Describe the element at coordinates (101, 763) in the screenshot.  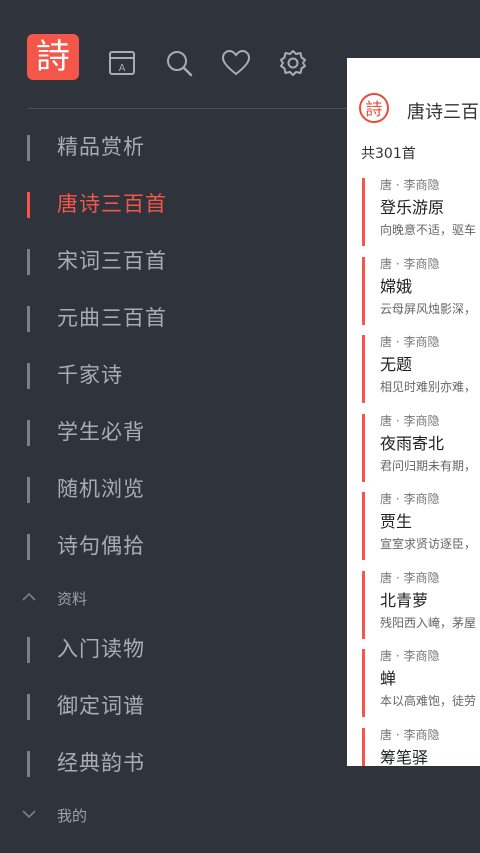
I see `nav-label: 经典韵书` at that location.